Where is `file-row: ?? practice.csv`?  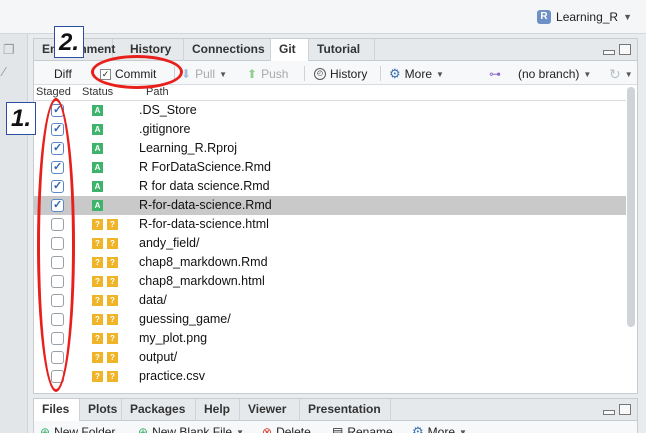 file-row: ?? practice.csv is located at coordinates (330, 376).